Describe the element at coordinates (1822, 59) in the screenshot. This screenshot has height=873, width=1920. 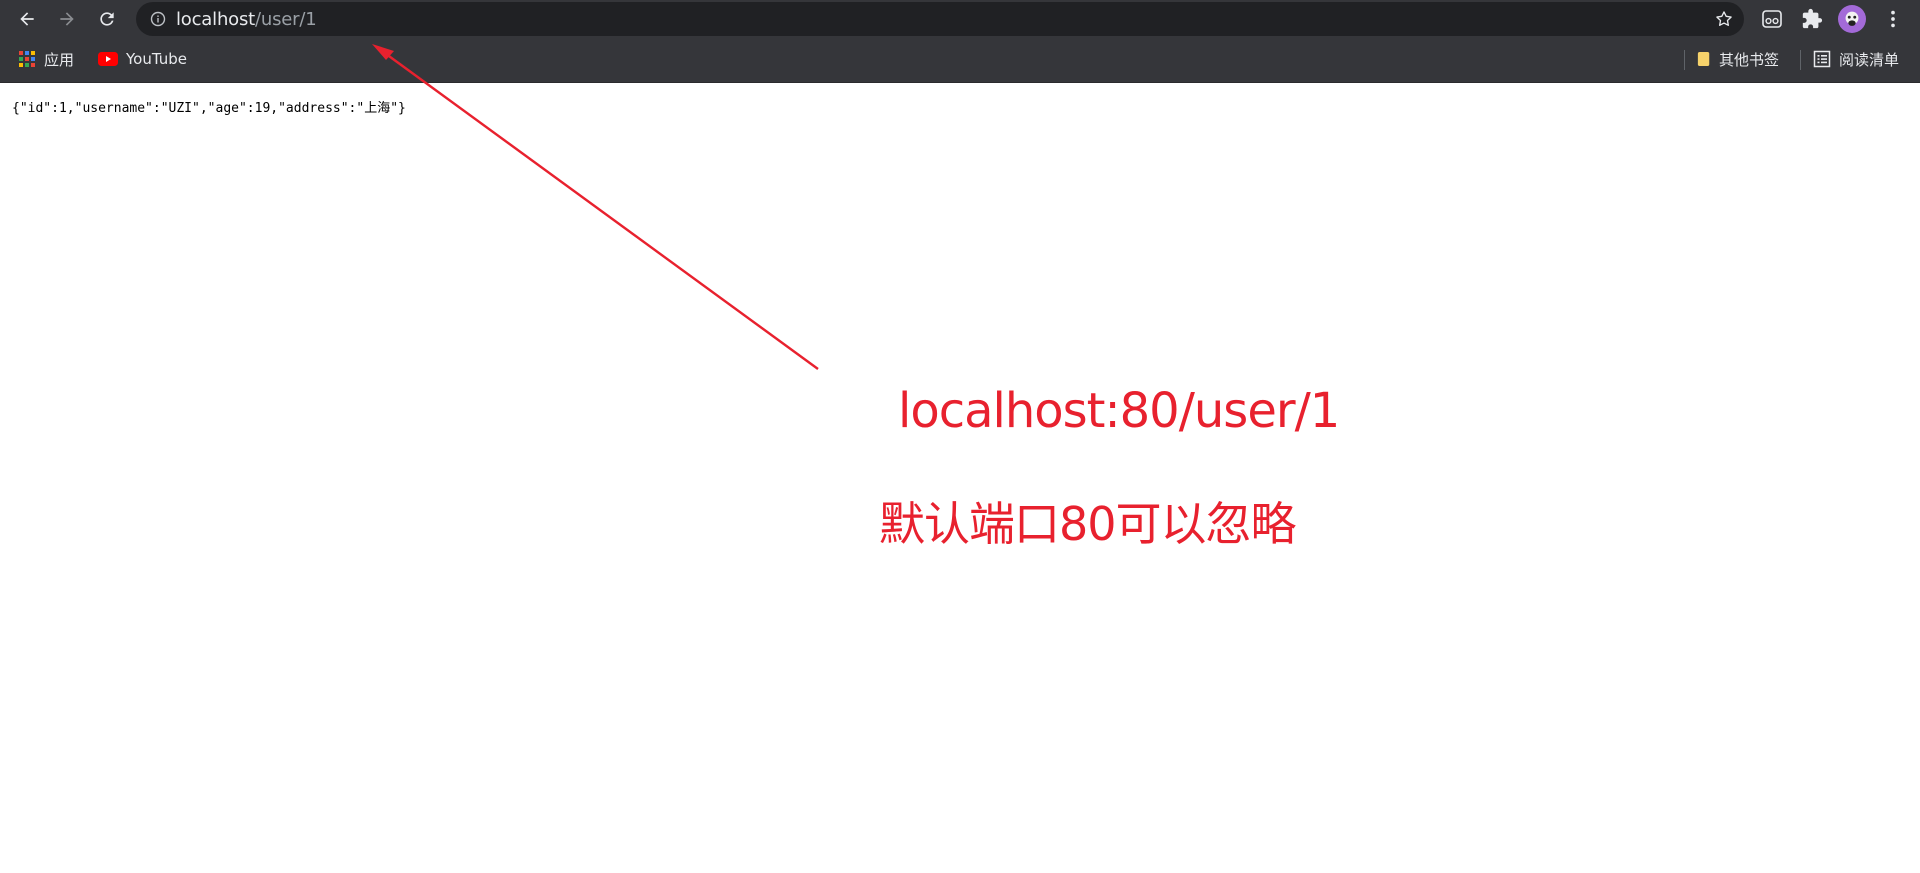
I see `reading-list-icon` at that location.